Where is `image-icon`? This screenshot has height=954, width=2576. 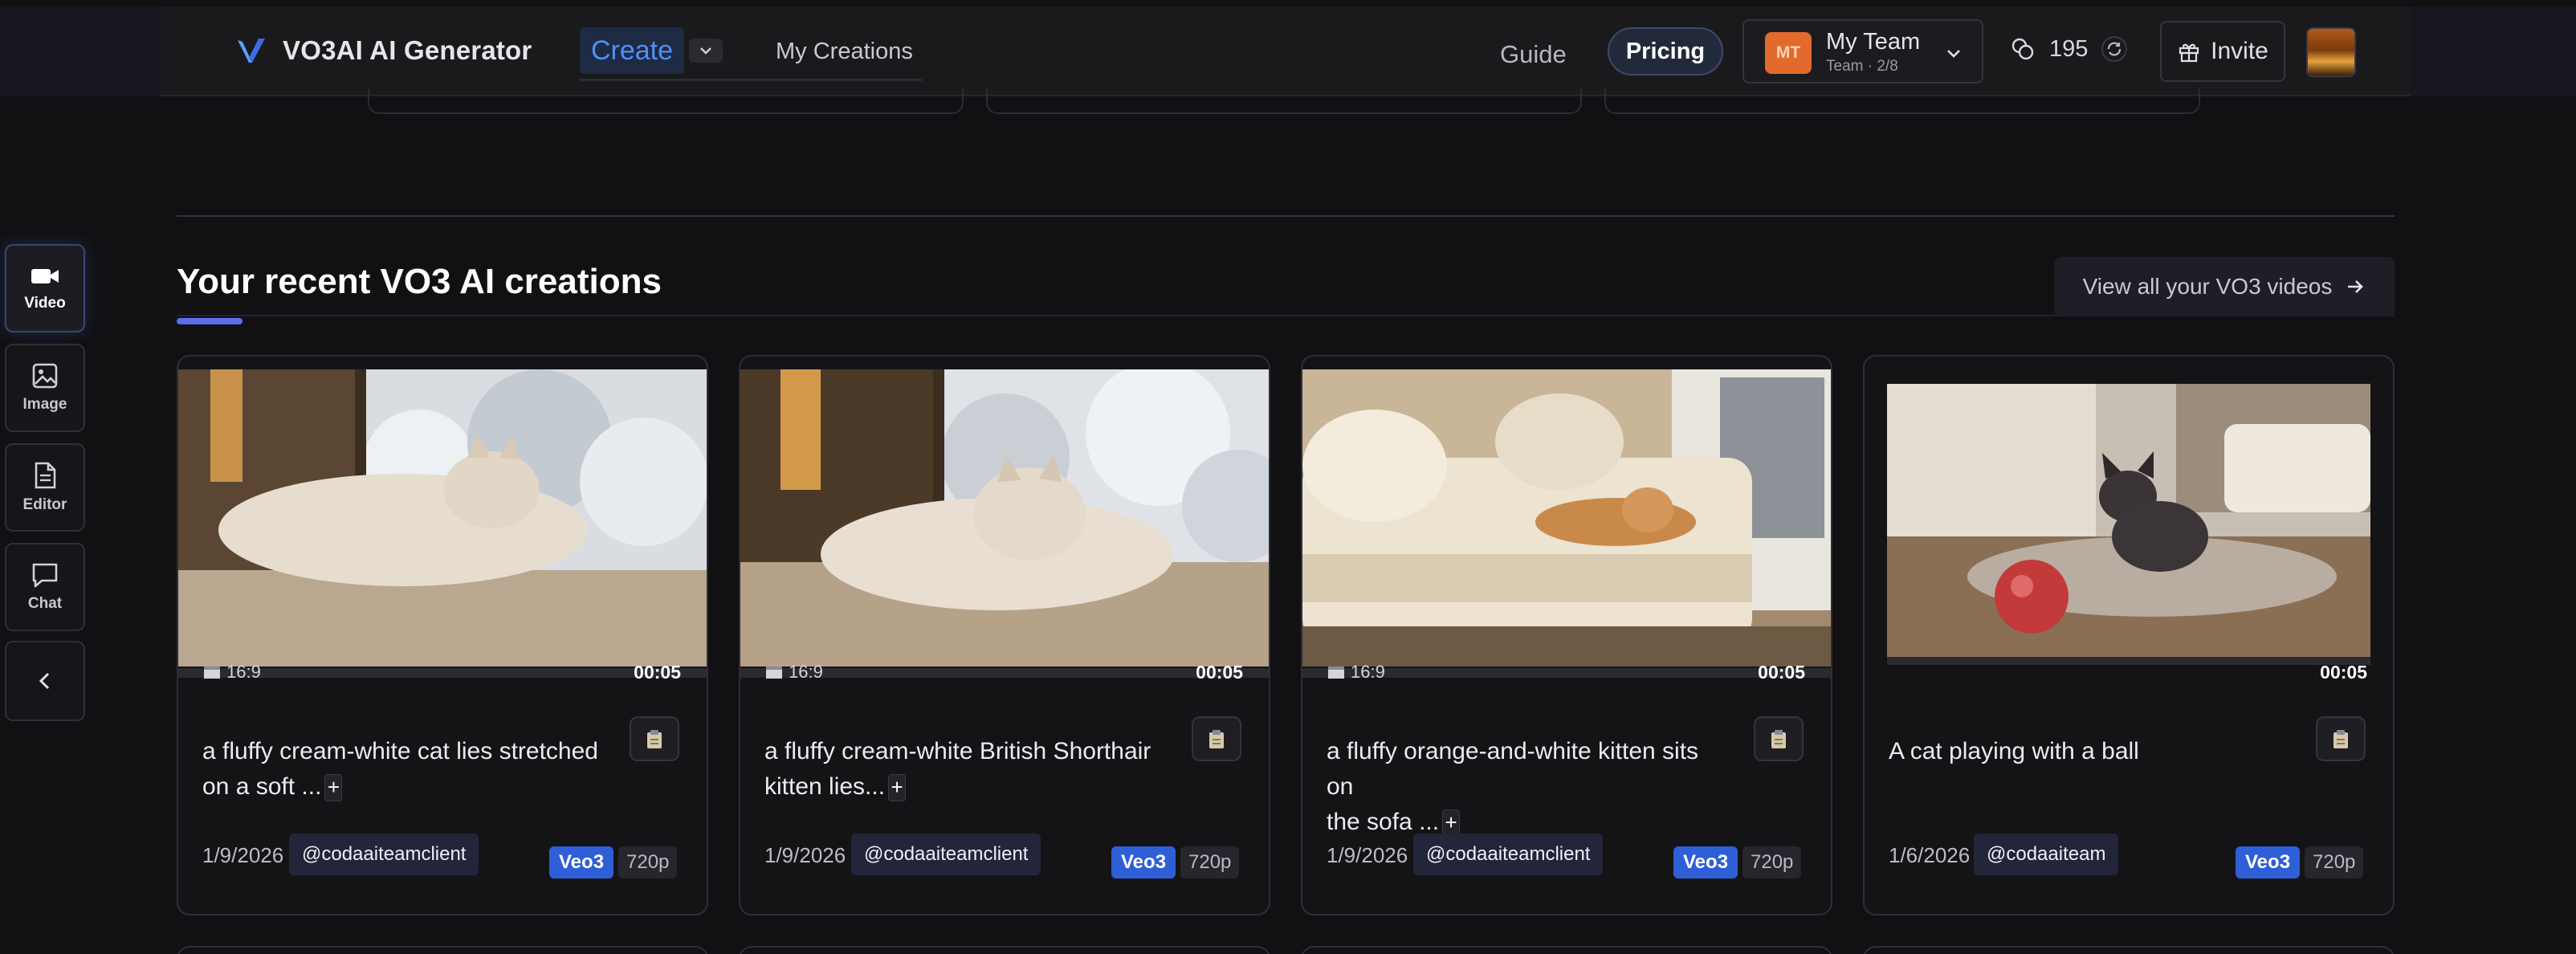
image-icon is located at coordinates (45, 376).